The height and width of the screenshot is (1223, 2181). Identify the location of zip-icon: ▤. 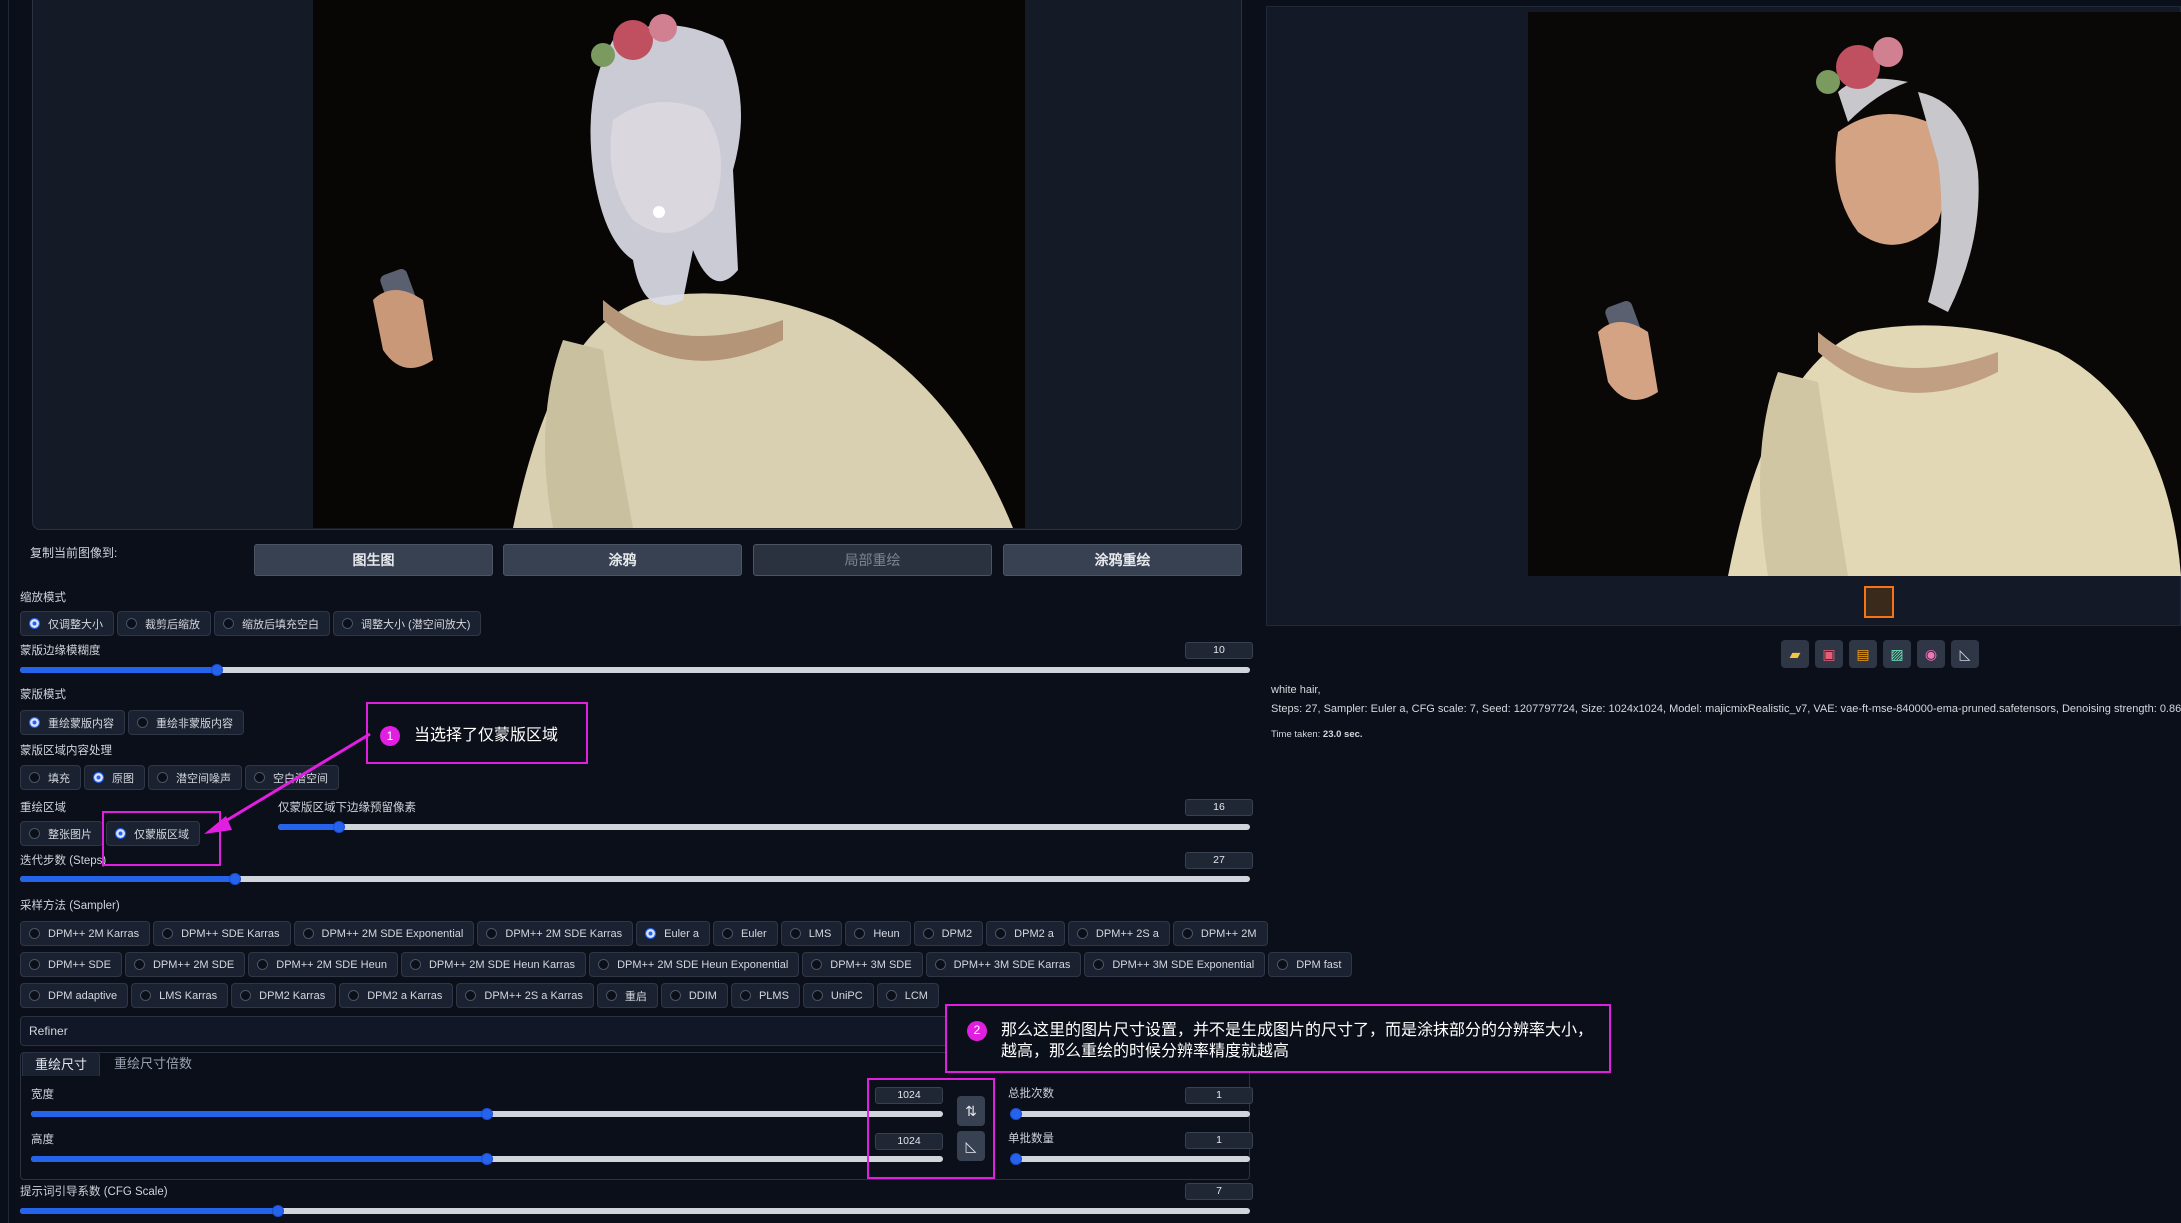
(1863, 654).